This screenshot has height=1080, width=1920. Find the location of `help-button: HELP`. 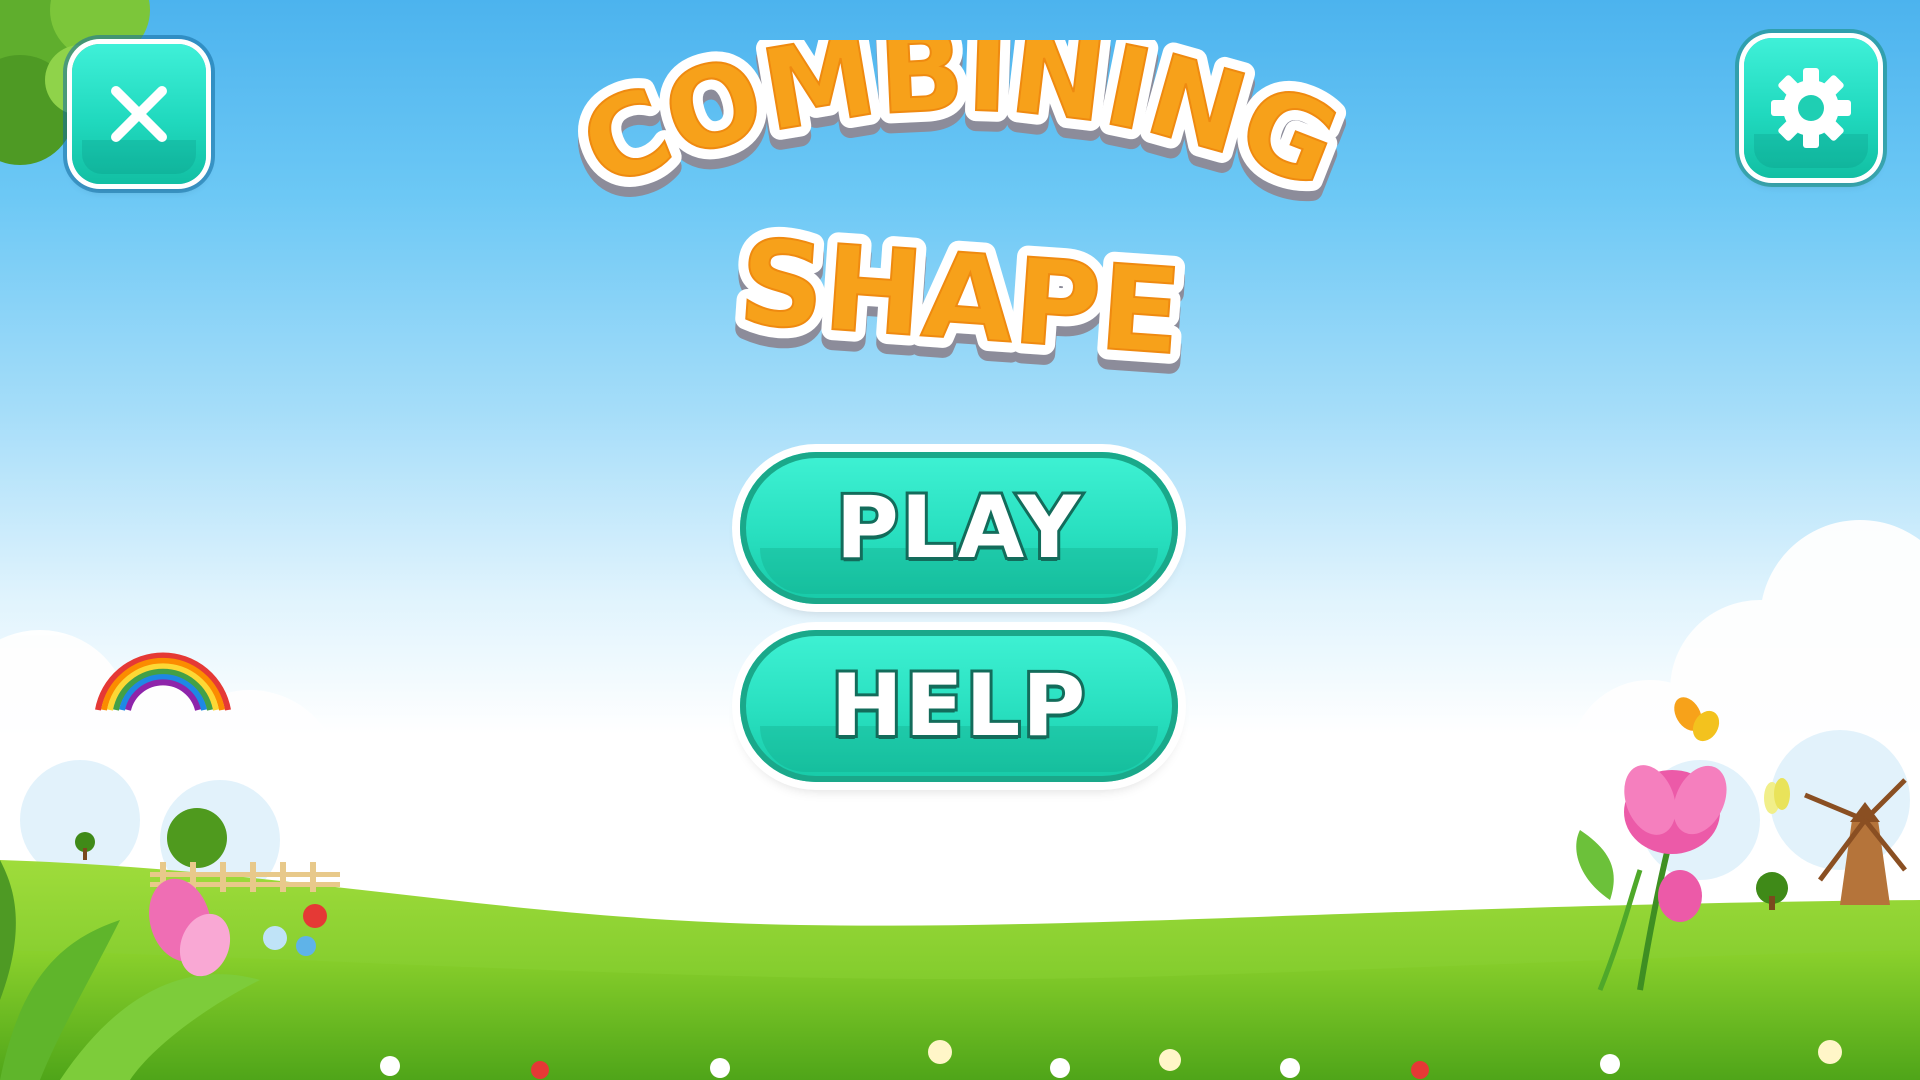

help-button: HELP is located at coordinates (959, 706).